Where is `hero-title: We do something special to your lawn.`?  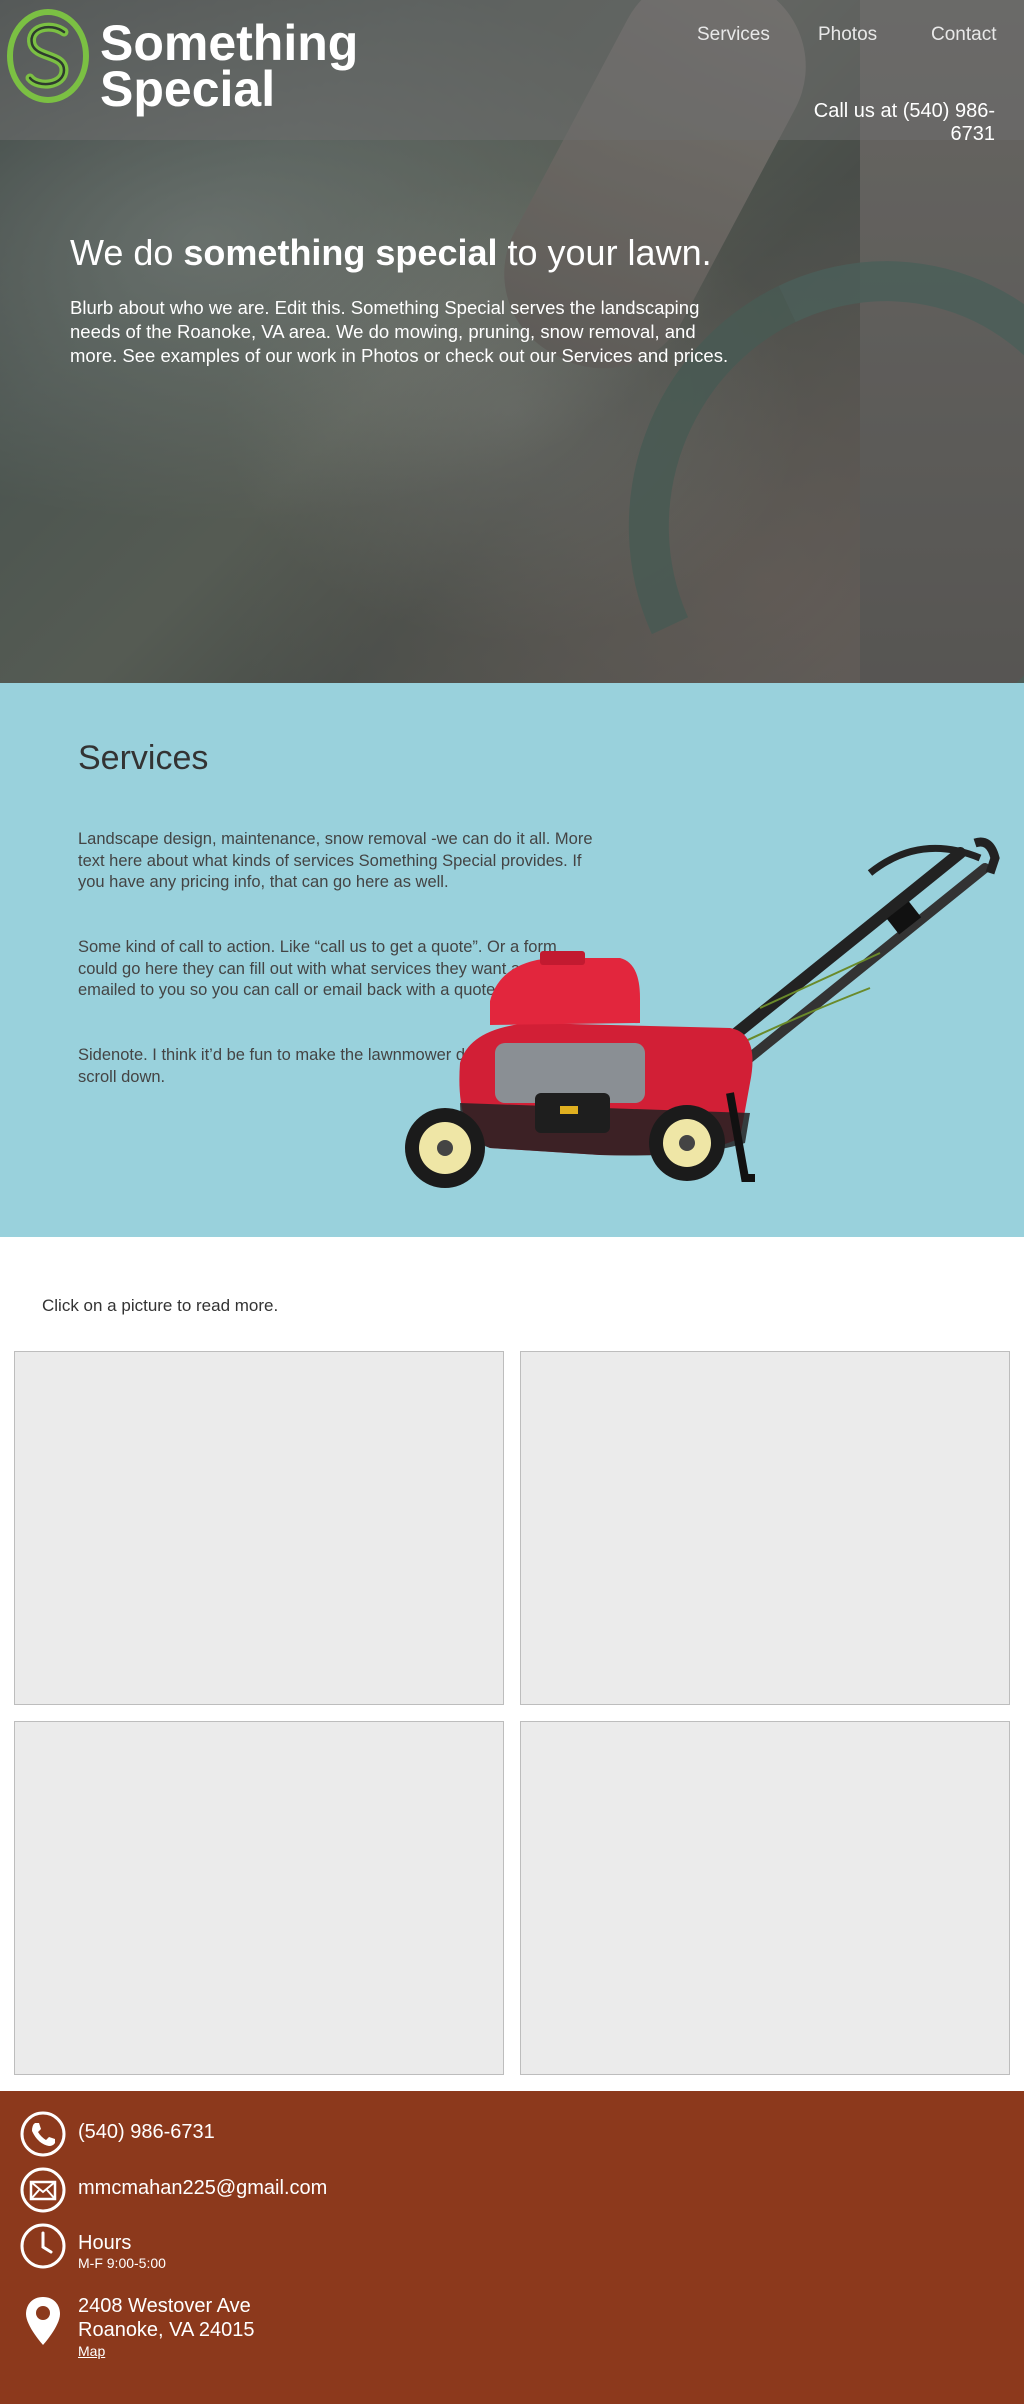
hero-title: We do something special to your lawn. is located at coordinates (391, 253).